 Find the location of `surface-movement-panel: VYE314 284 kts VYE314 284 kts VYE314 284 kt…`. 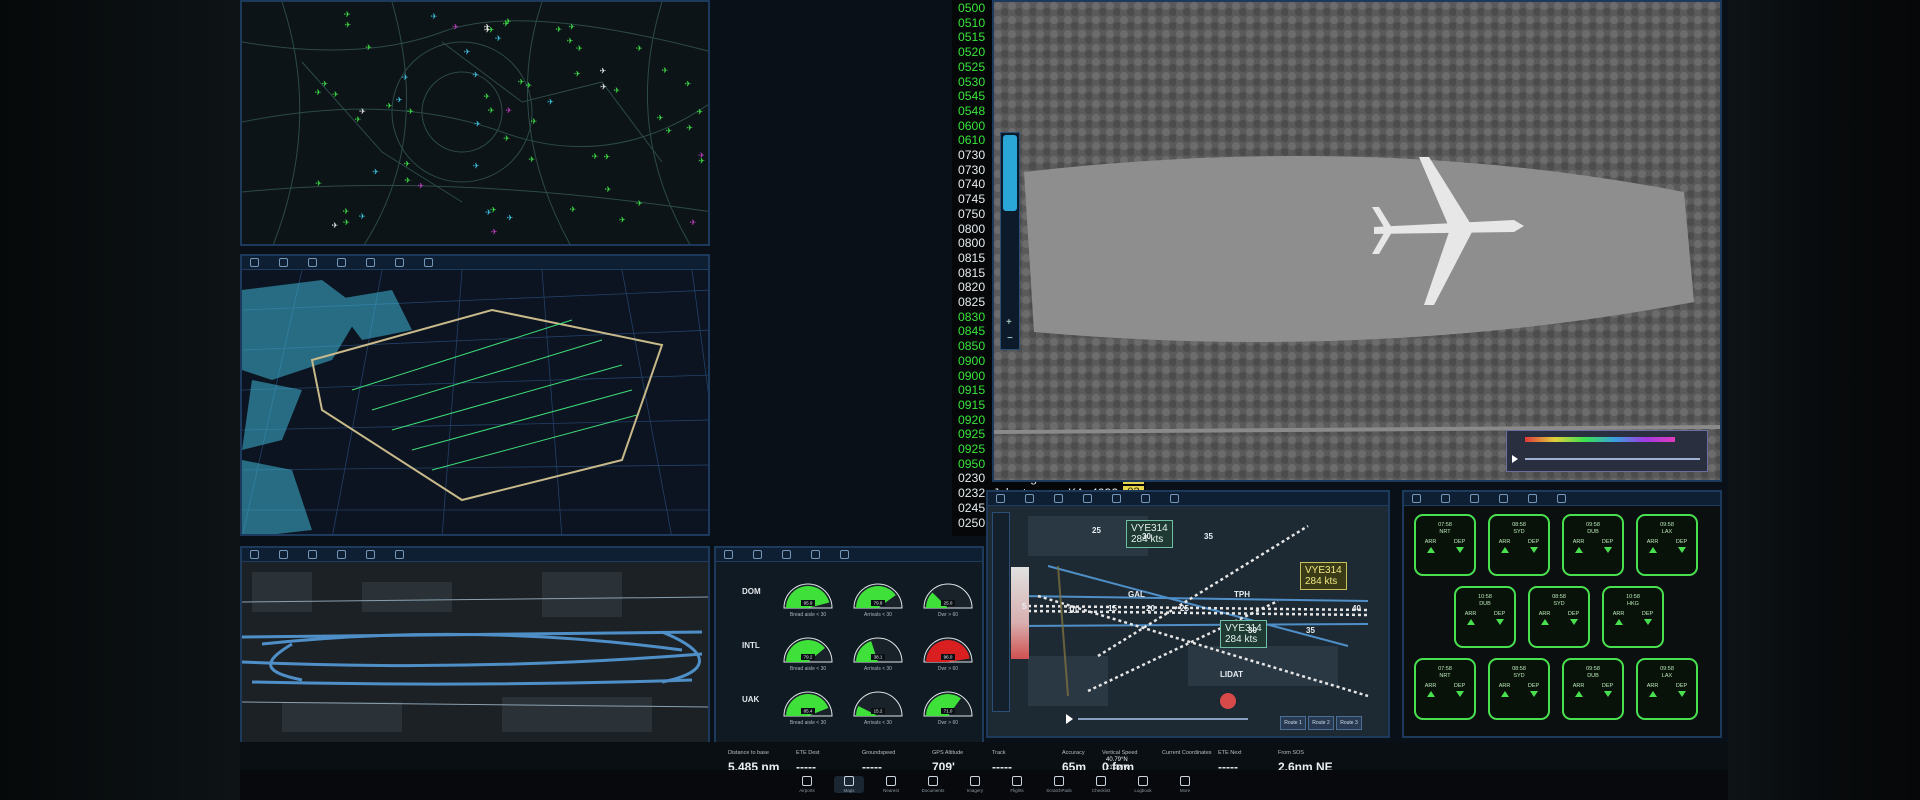

surface-movement-panel: VYE314 284 kts VYE314 284 kts VYE314 284 kt… is located at coordinates (1188, 614).